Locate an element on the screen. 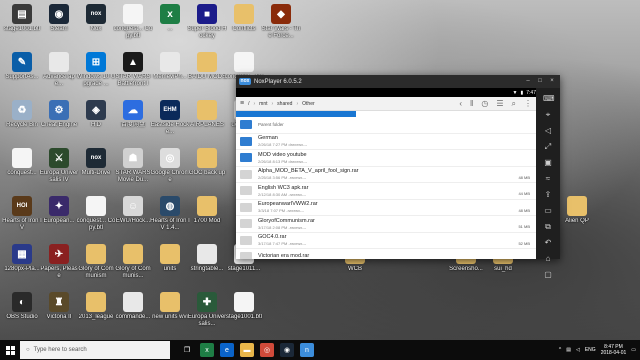  desktop-icon: AIRPLANES is located at coordinates (207, 114).